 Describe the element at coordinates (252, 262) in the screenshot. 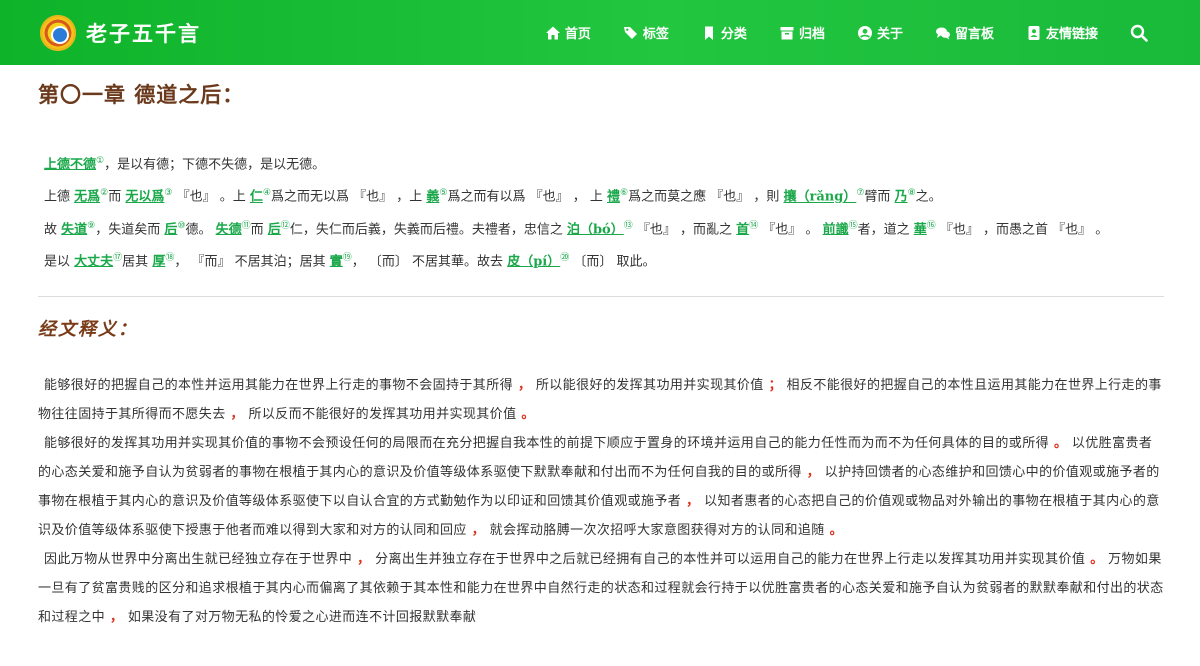

I see `verse-text-span: ， 『而』 不居其泊；居其` at that location.